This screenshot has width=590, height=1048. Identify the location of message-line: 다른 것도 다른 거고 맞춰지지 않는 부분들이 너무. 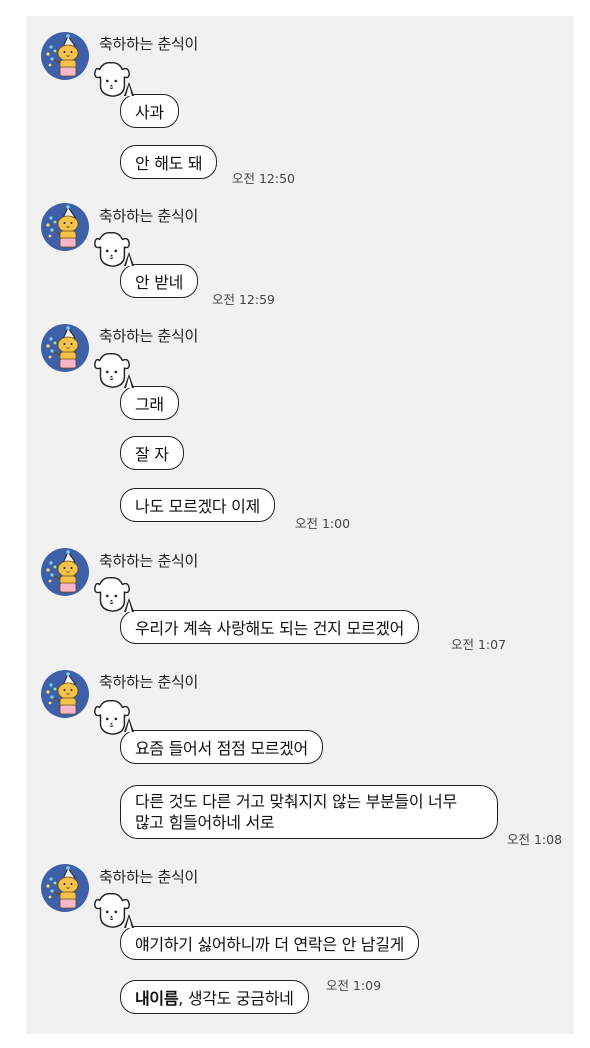
(296, 801).